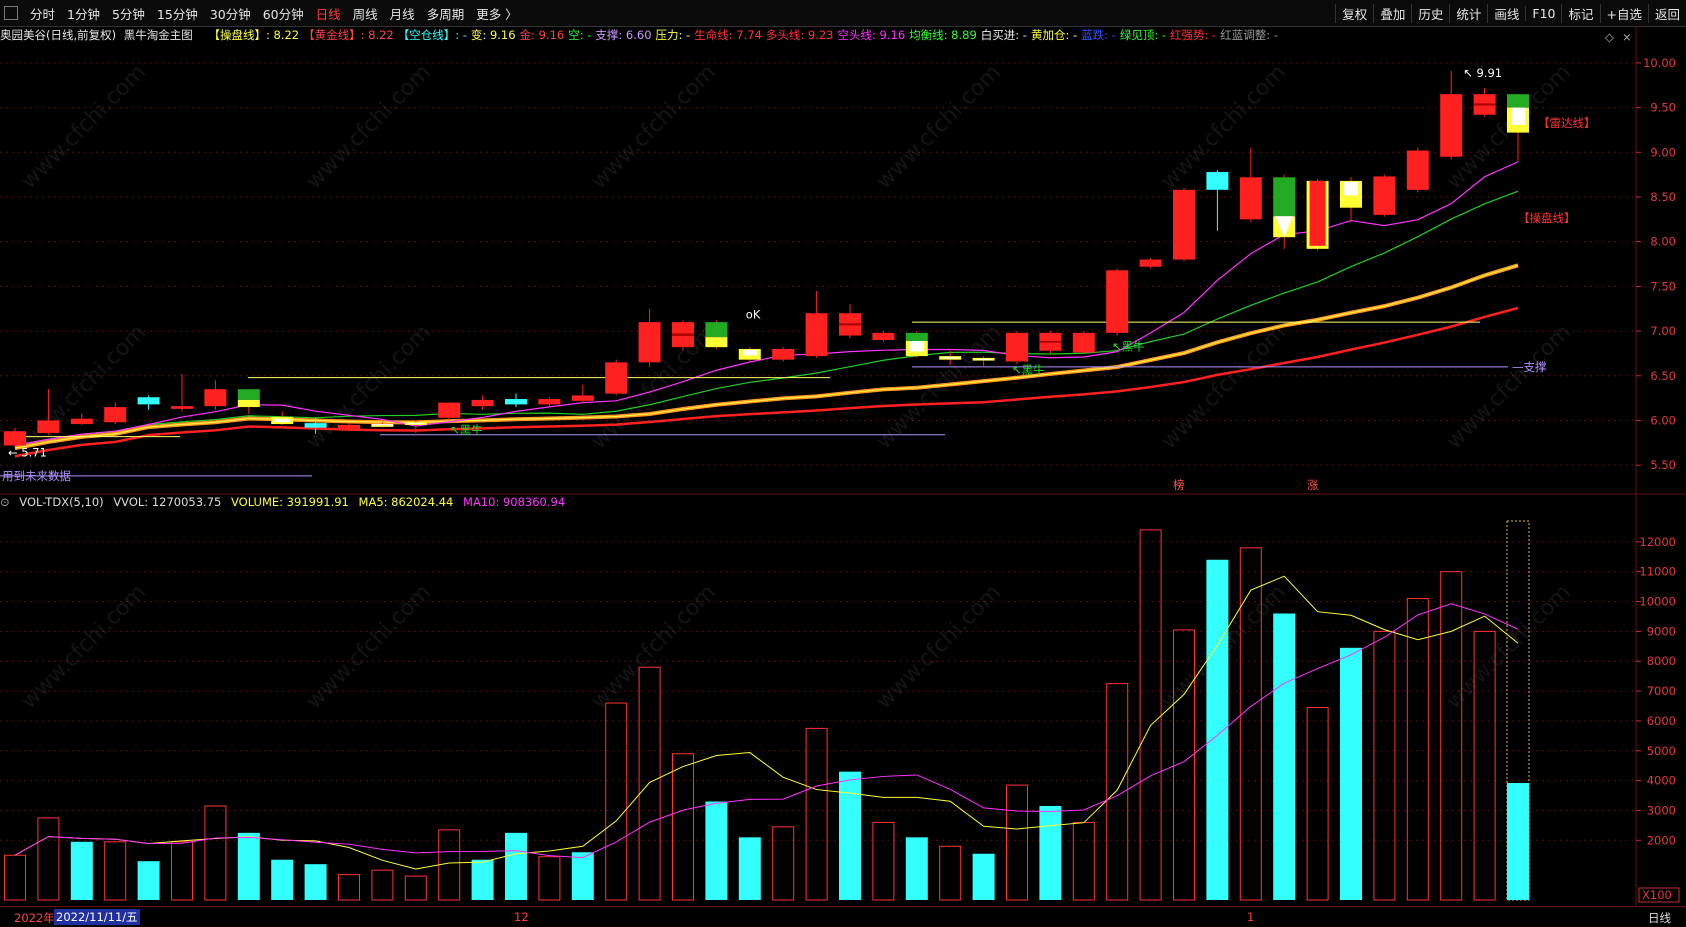 This screenshot has width=1686, height=927. Describe the element at coordinates (1661, 751) in the screenshot. I see `vol-tick-label: 5000` at that location.